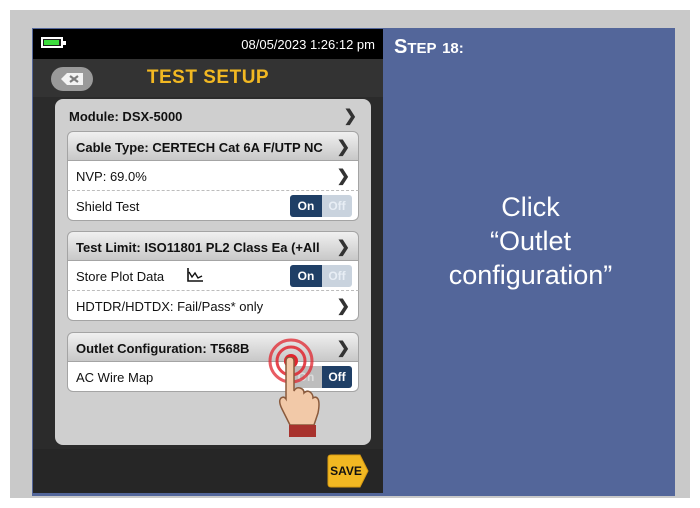  I want to click on instruction-line-2: “Outlet, so click(530, 241).